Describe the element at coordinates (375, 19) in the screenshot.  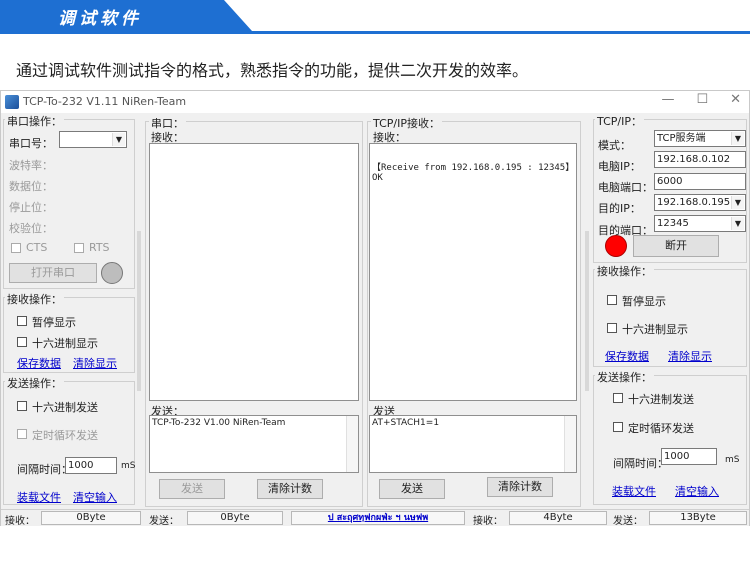
I see `section-header: 调试软件` at that location.